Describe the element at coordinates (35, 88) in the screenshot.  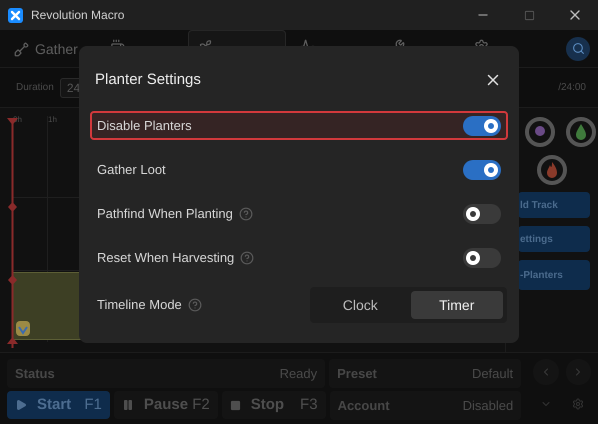
I see `duration-label: Duration` at that location.